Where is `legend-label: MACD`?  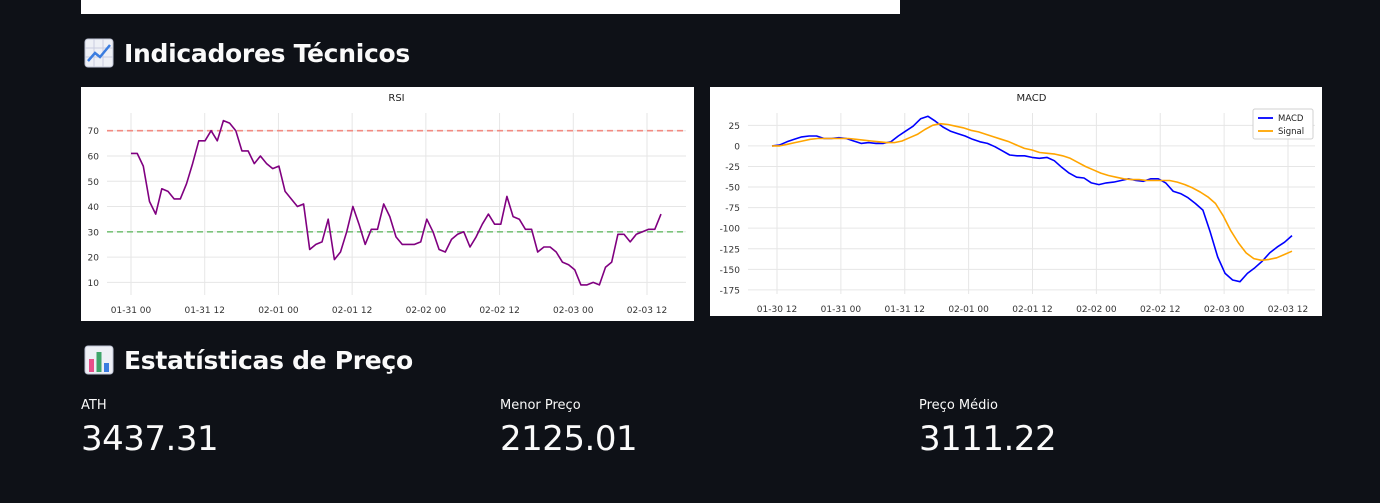
legend-label: MACD is located at coordinates (1291, 119).